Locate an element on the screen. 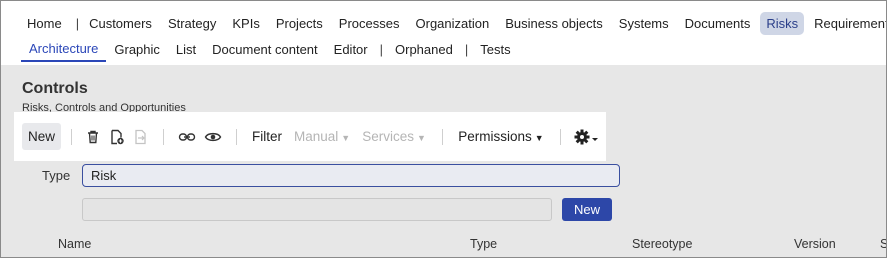 Image resolution: width=887 pixels, height=258 pixels. tab-editor: Editor is located at coordinates (351, 49).